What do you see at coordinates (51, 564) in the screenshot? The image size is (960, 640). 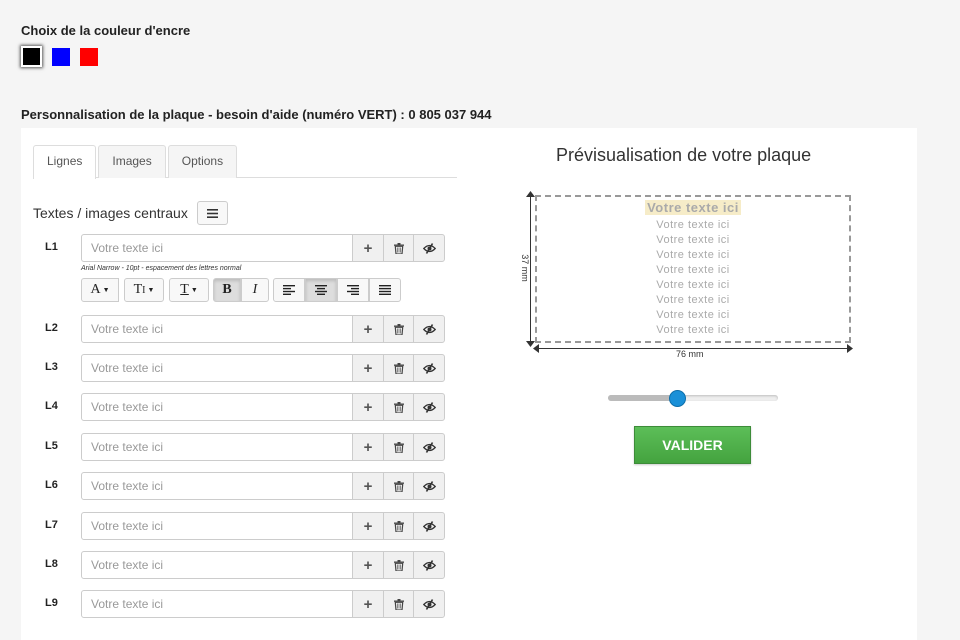 I see `line-label: L8` at bounding box center [51, 564].